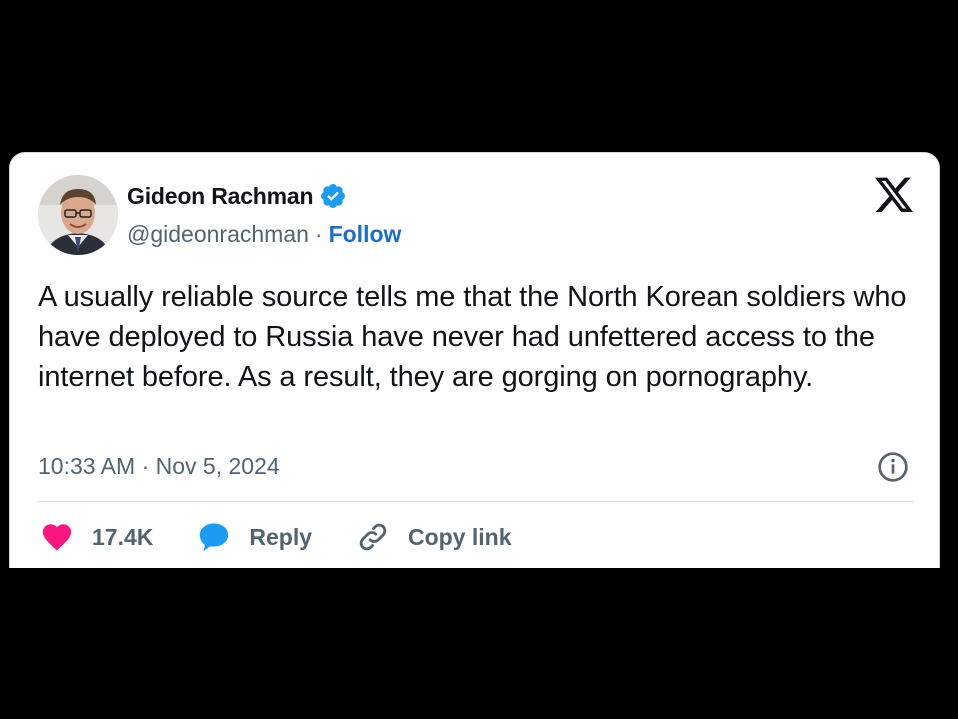 Image resolution: width=958 pixels, height=719 pixels. Describe the element at coordinates (365, 234) in the screenshot. I see `follow-button: Follow` at that location.